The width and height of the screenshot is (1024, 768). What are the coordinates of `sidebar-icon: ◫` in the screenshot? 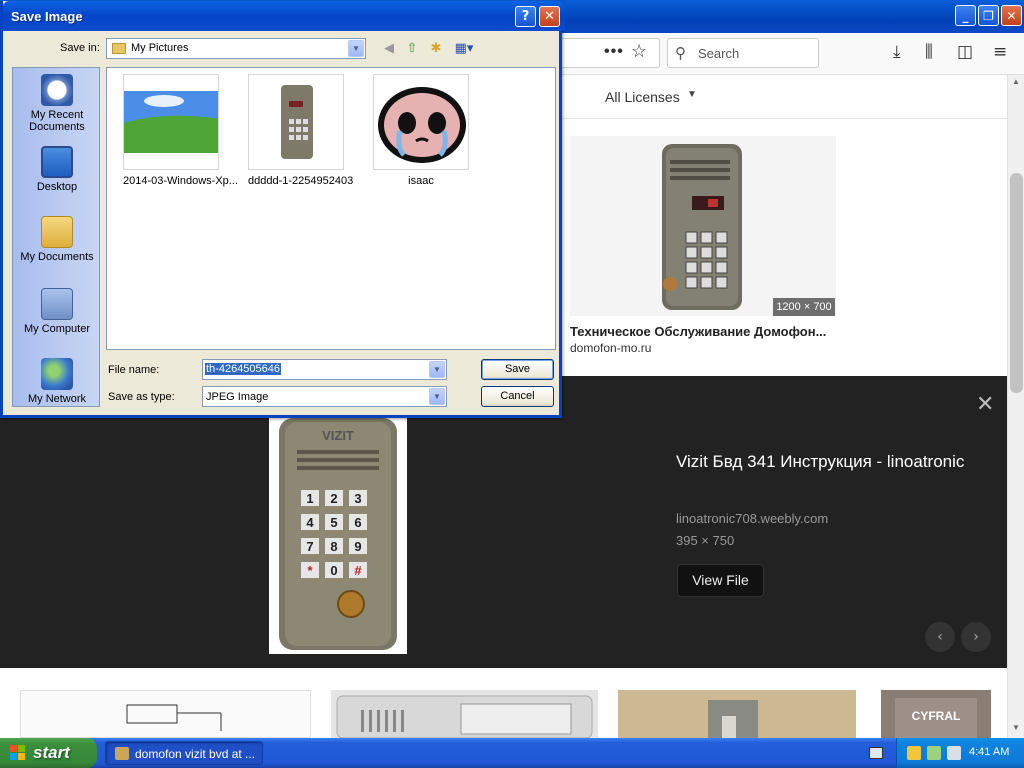 It's located at (965, 52).